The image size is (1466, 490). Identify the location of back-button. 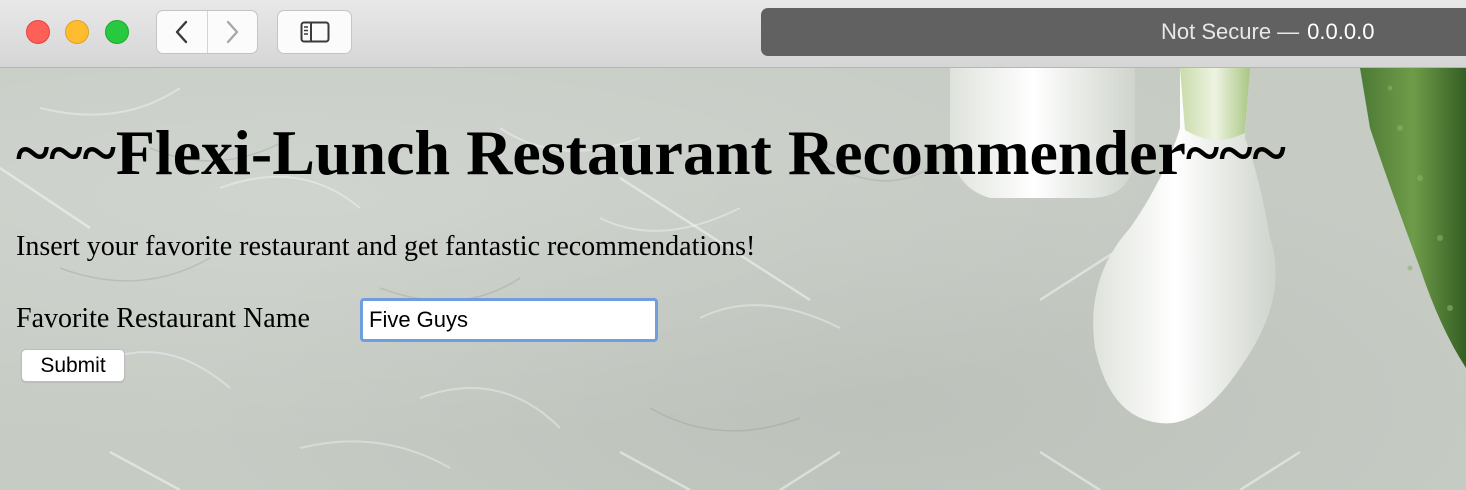
(182, 32).